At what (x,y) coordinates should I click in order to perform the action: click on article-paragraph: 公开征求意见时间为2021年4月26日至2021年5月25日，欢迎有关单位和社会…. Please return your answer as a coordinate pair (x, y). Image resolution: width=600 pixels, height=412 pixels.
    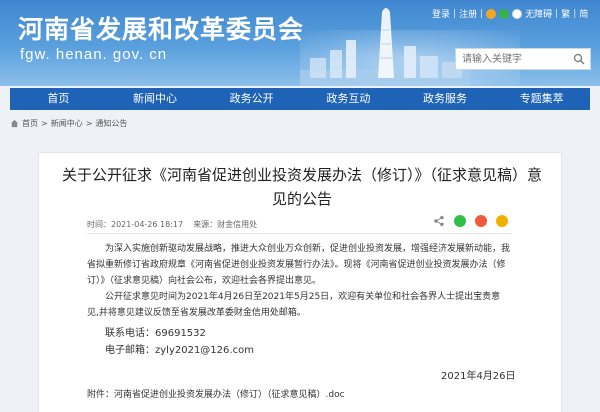
    Looking at the image, I should click on (294, 305).